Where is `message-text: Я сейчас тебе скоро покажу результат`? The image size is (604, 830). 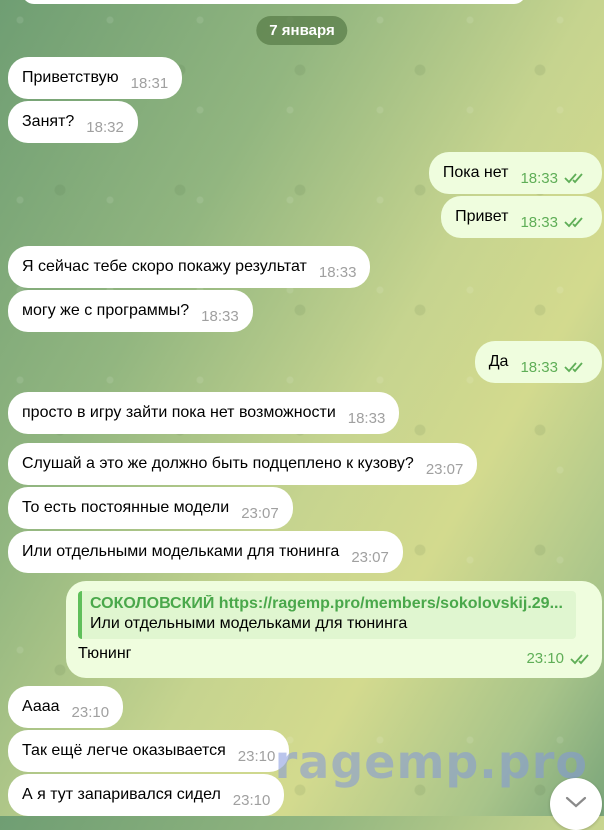 message-text: Я сейчас тебе скоро покажу результат is located at coordinates (164, 266).